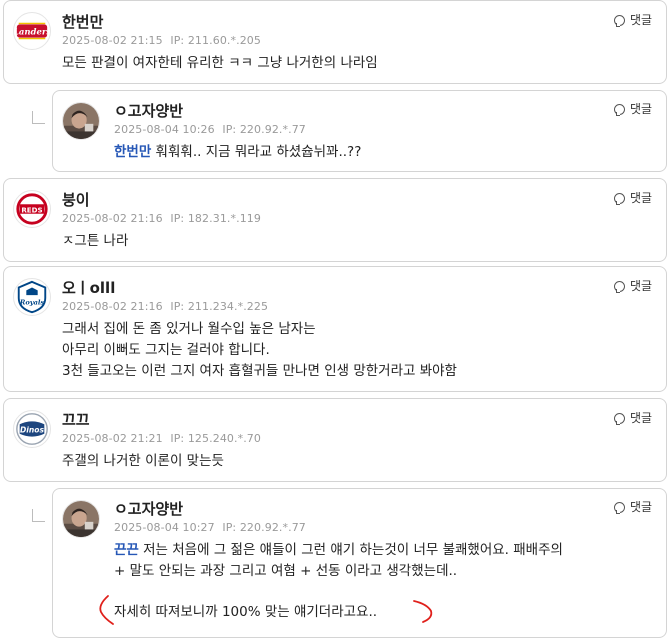 Image resolution: width=670 pixels, height=638 pixels. What do you see at coordinates (82, 21) in the screenshot?
I see `nickname: 한번만` at bounding box center [82, 21].